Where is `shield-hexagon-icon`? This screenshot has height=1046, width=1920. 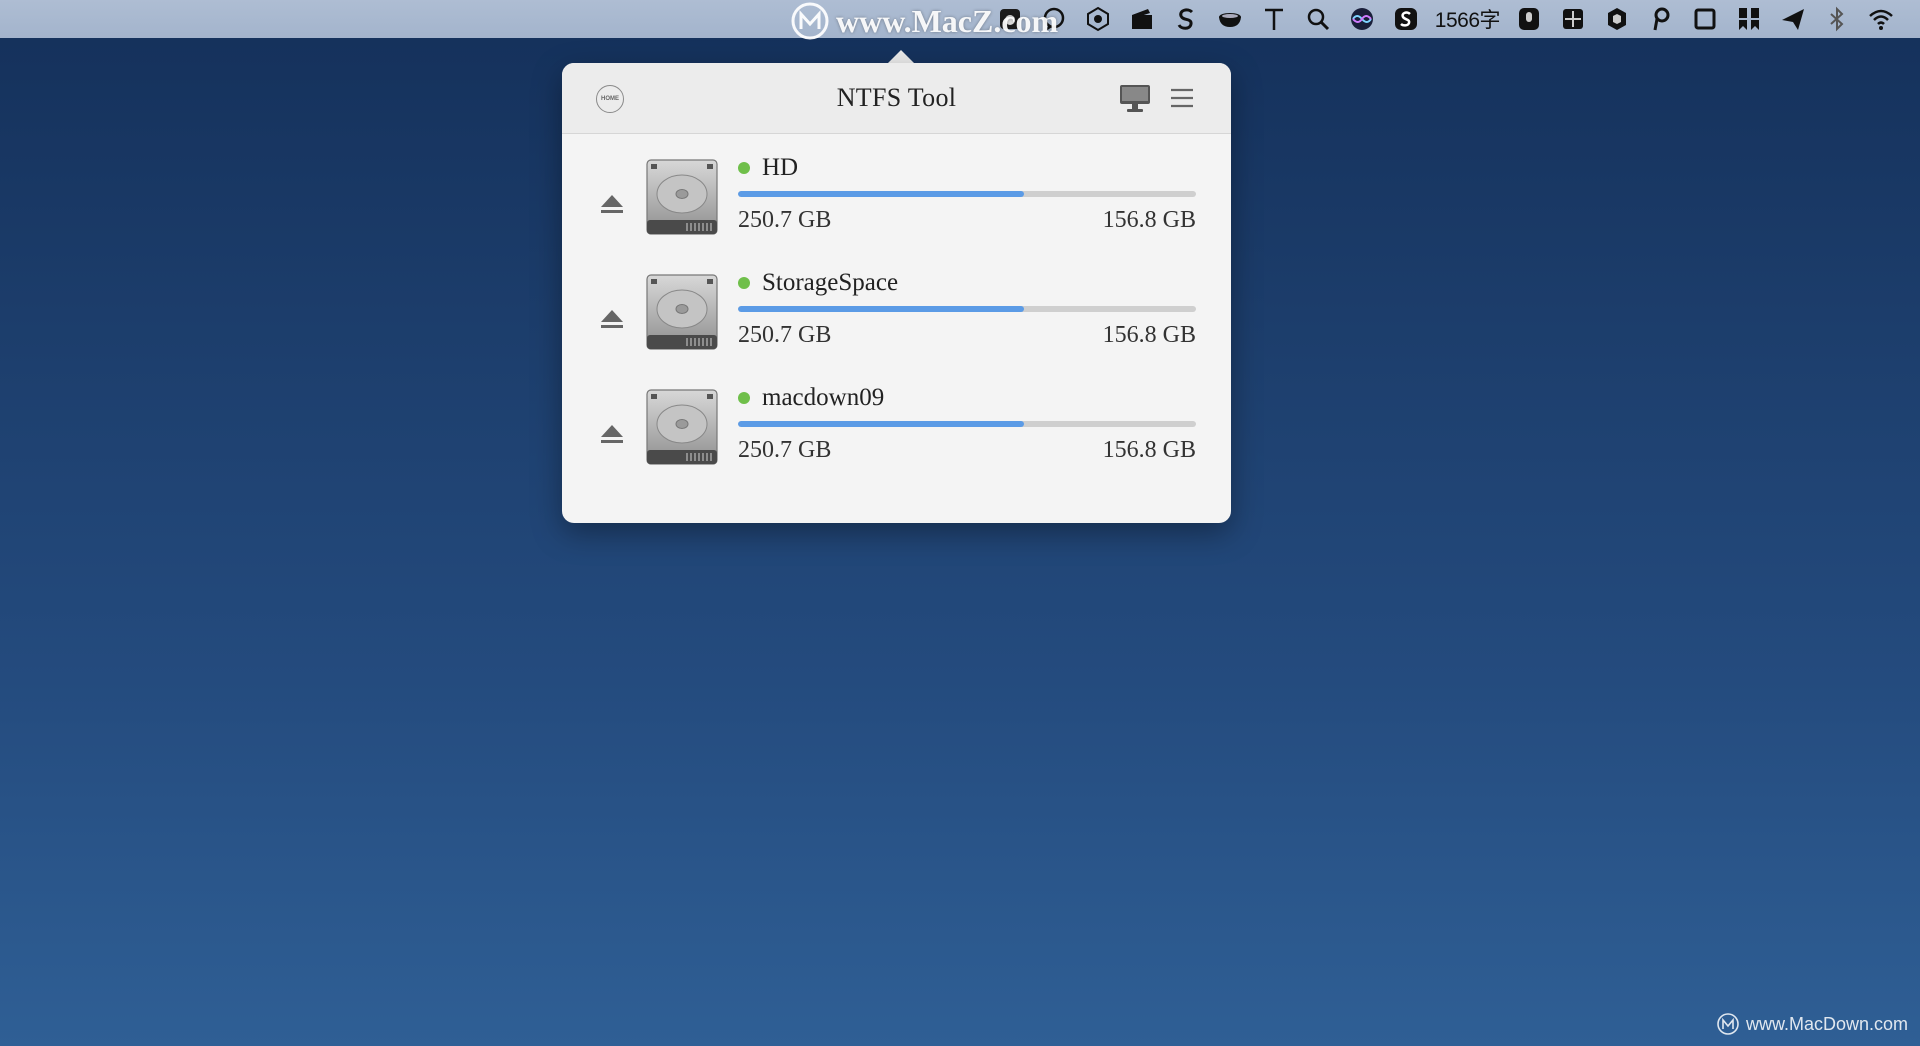
shield-hexagon-icon is located at coordinates (1617, 19).